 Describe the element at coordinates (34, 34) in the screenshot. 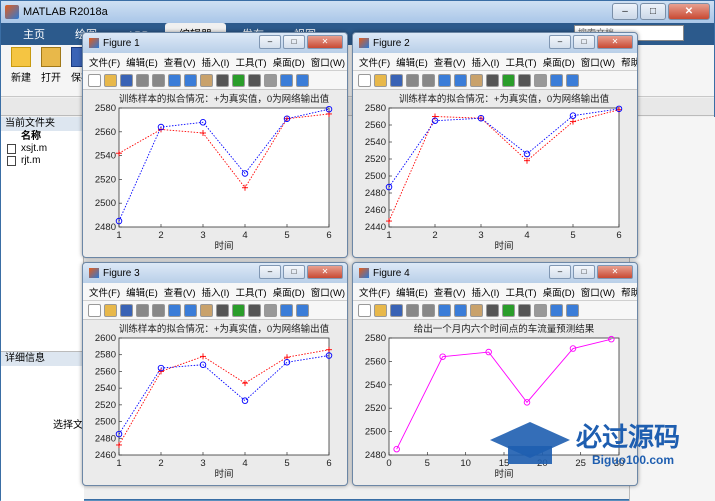

I see `tab-home: 主页` at that location.